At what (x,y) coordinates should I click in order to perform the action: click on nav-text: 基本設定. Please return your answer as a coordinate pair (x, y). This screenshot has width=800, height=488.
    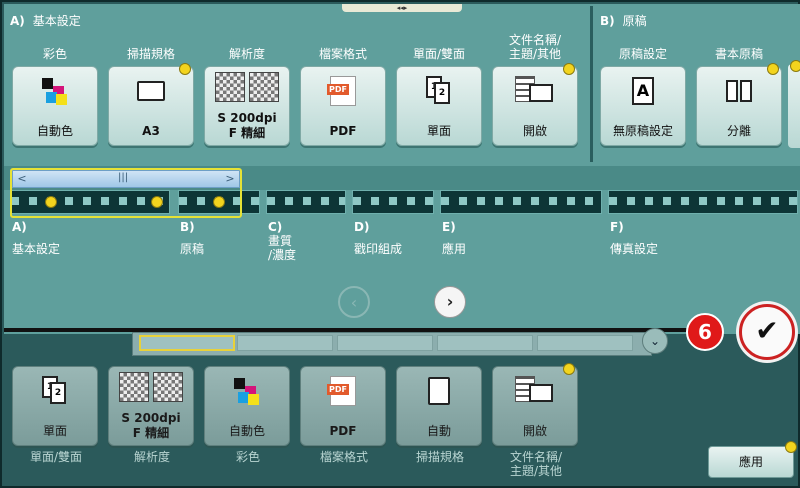
    Looking at the image, I should click on (36, 249).